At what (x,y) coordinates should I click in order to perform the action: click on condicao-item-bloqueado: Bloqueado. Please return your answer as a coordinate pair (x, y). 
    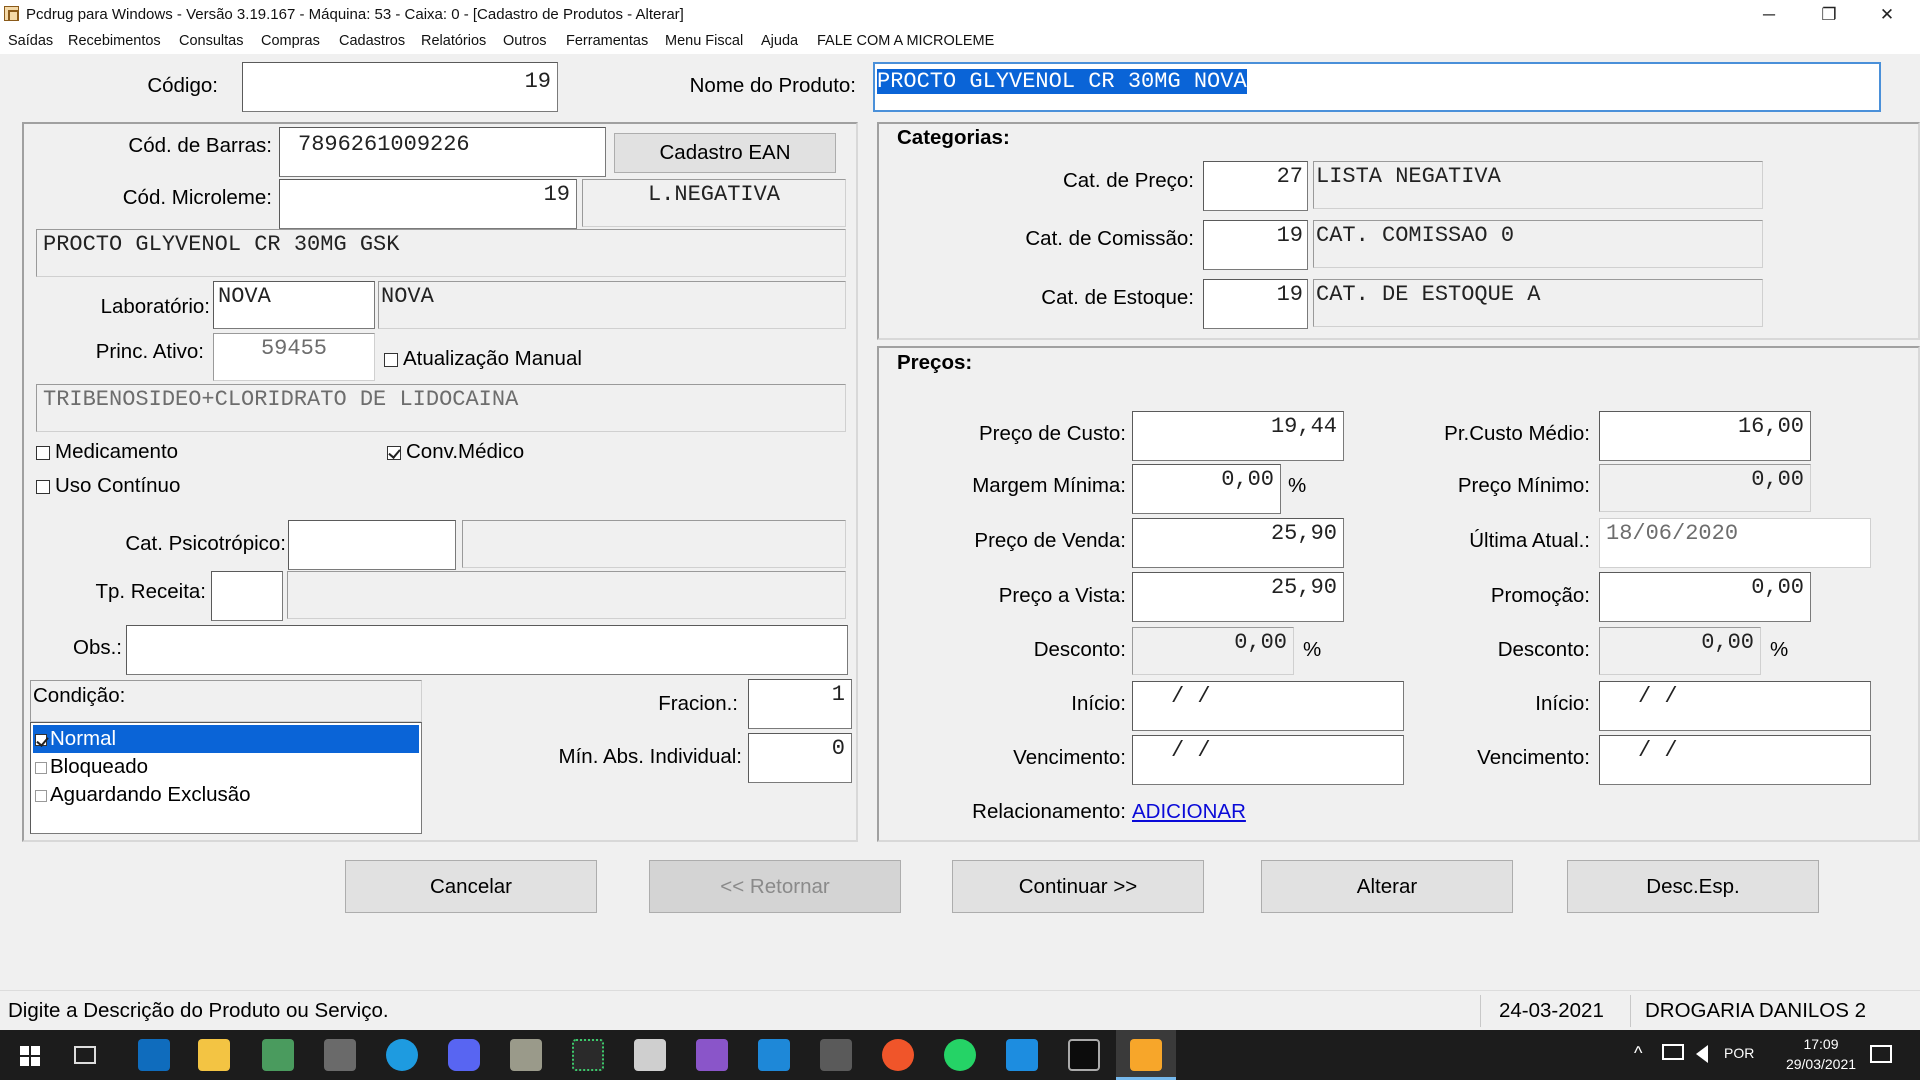
    Looking at the image, I should click on (226, 767).